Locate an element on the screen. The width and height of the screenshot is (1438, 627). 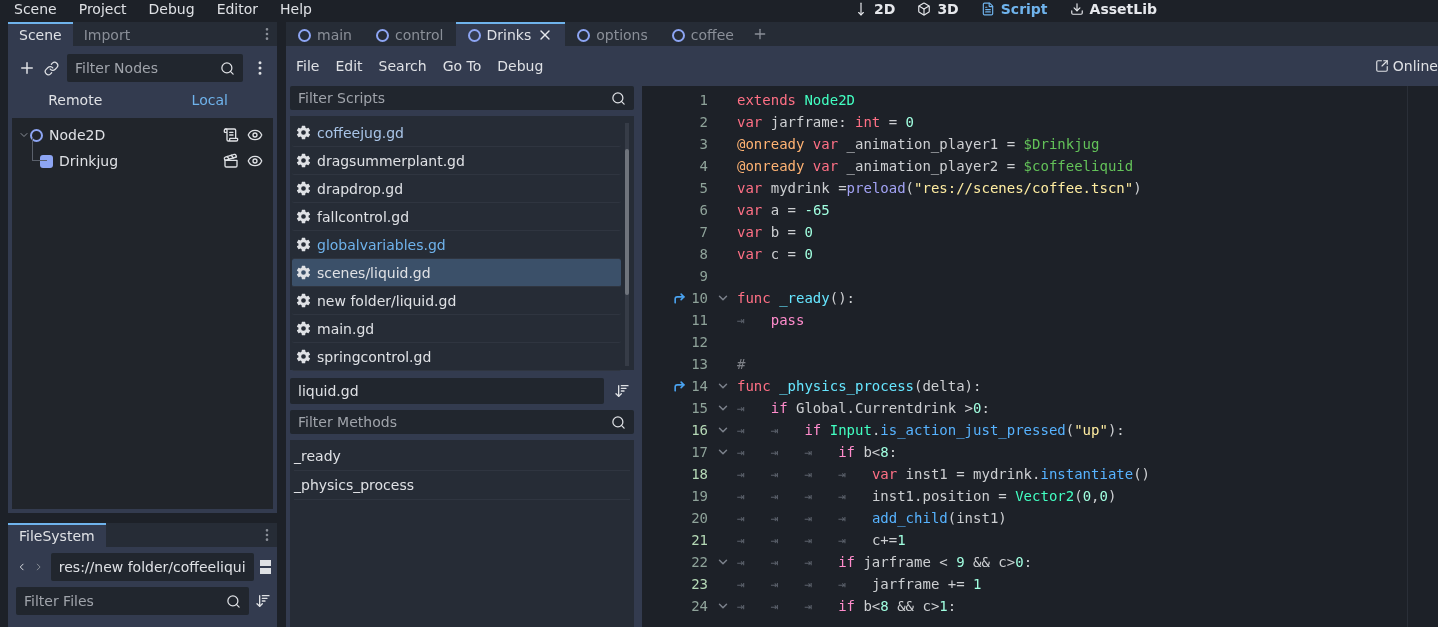
mode-tab: Remote is located at coordinates (75, 100).